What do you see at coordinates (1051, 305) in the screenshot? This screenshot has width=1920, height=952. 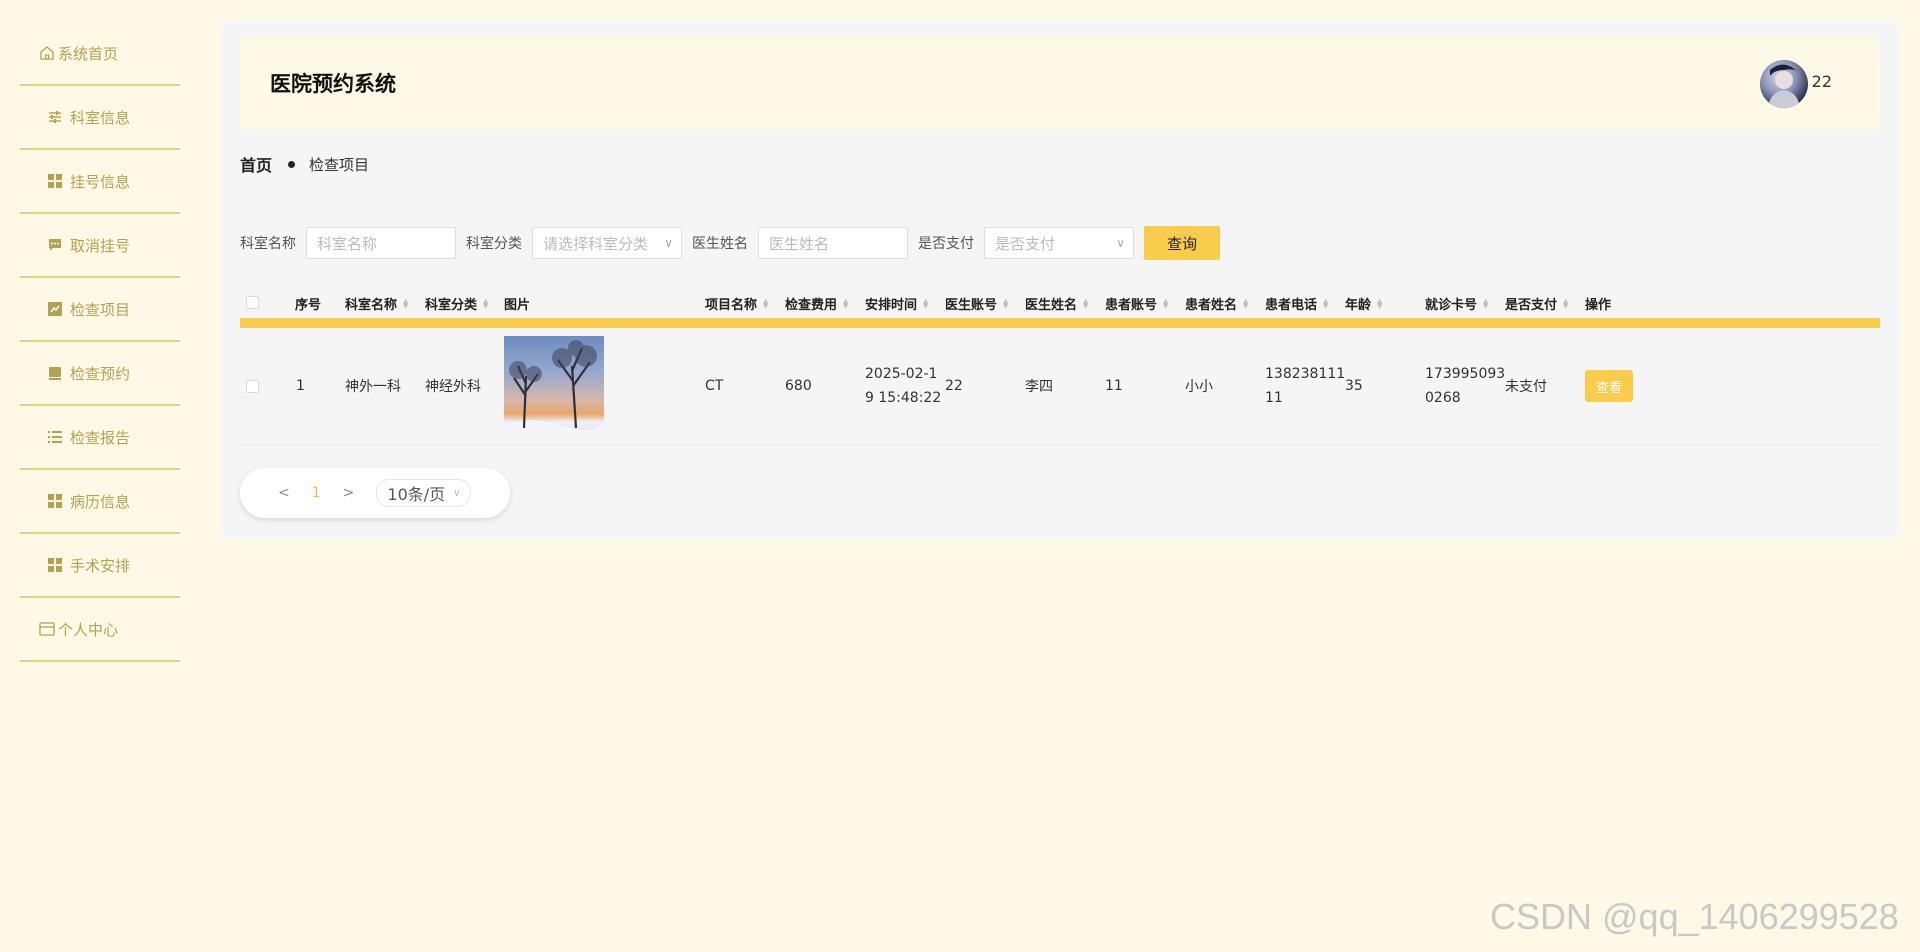 I see `th-label: 医生姓名` at bounding box center [1051, 305].